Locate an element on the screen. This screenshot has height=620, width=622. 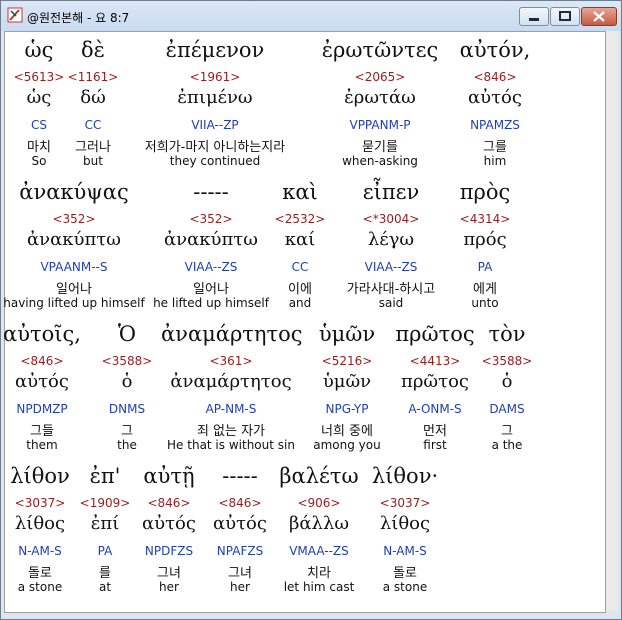
close-icon is located at coordinates (599, 16).